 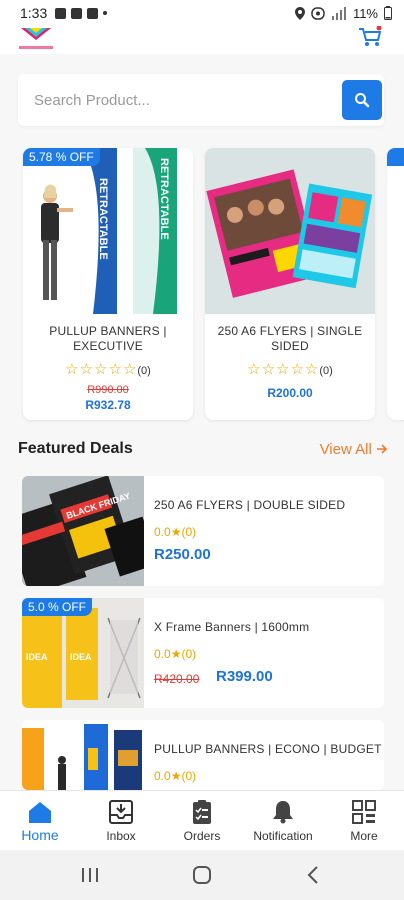 What do you see at coordinates (36, 39) in the screenshot?
I see `brand-logo` at bounding box center [36, 39].